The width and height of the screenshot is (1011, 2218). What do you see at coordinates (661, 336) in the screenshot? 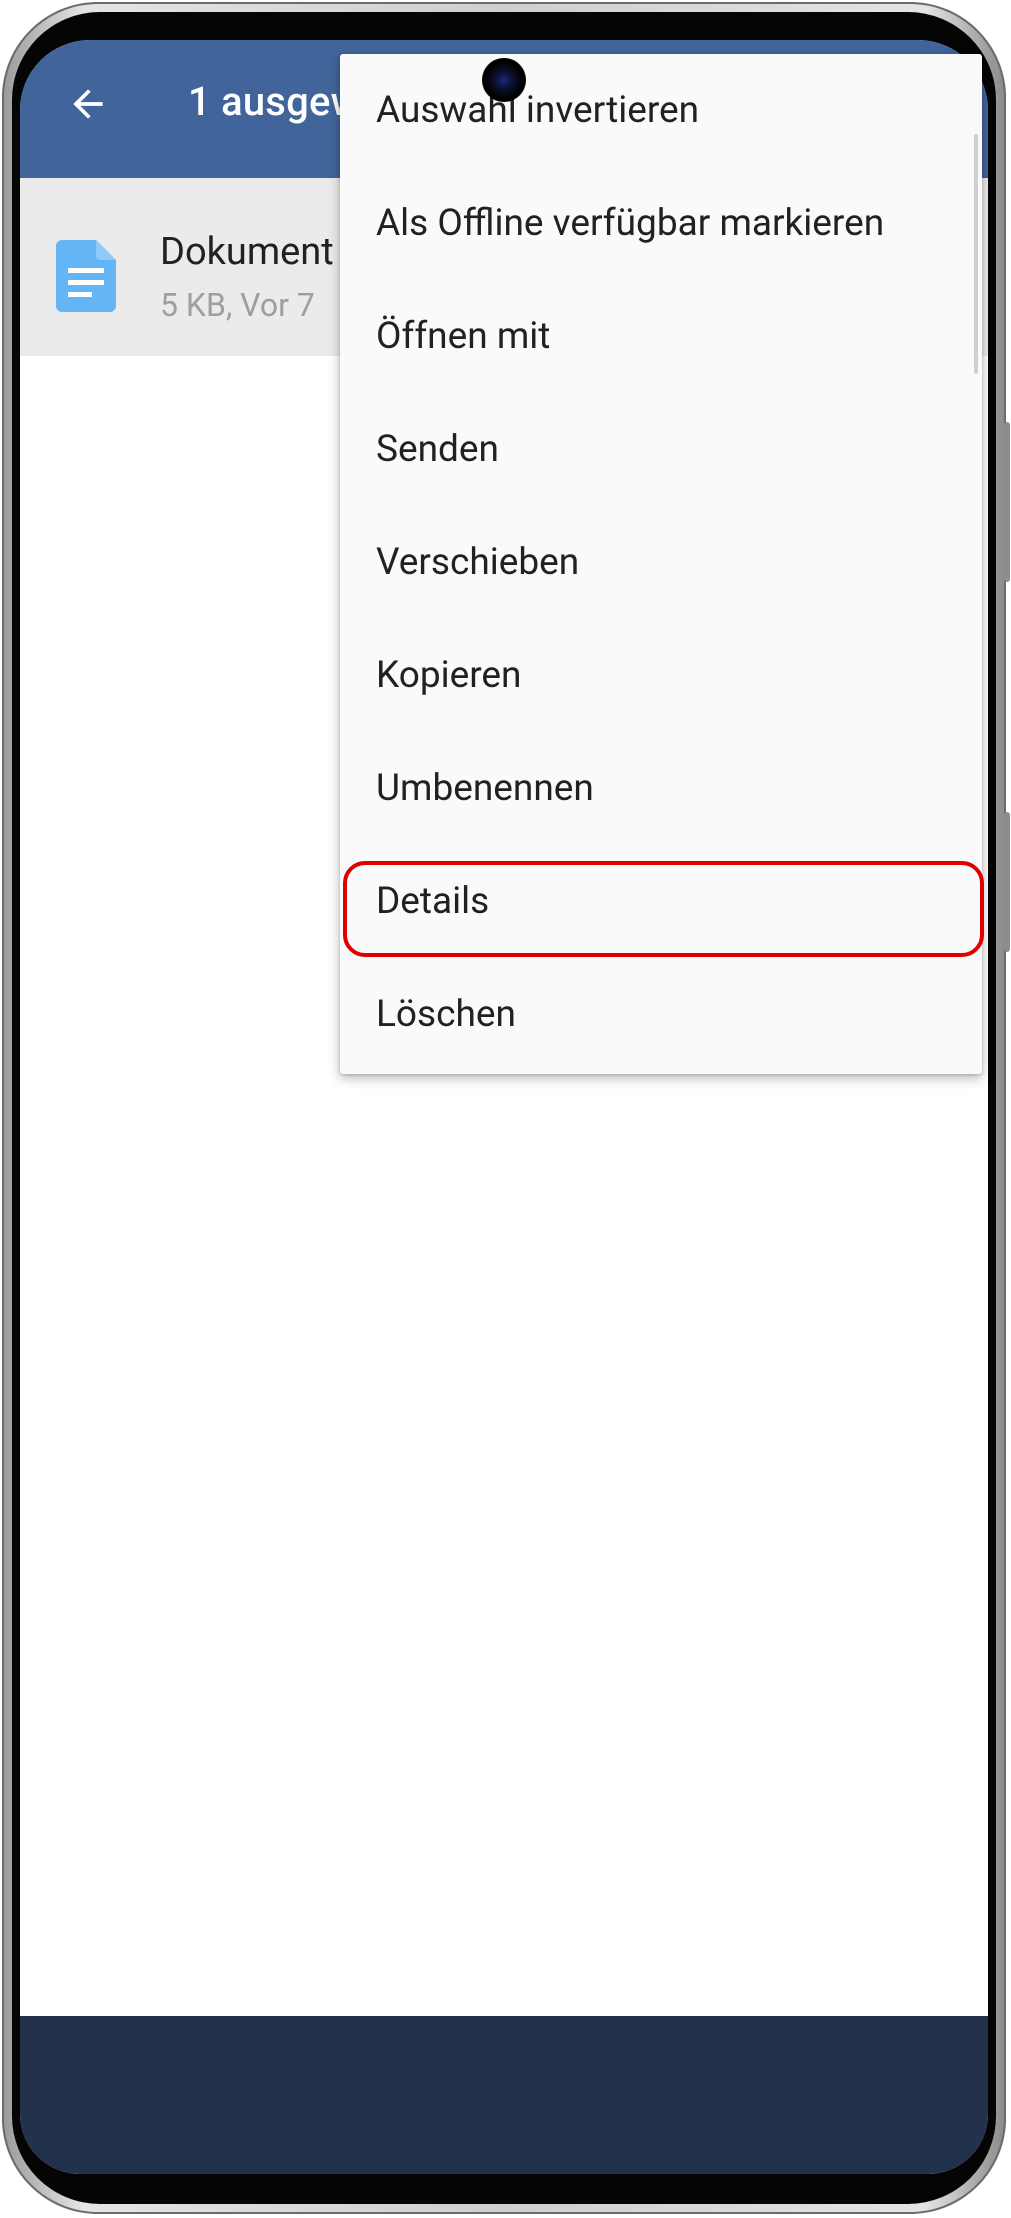
I see `menu-item-open-with: Öffnen mit` at bounding box center [661, 336].